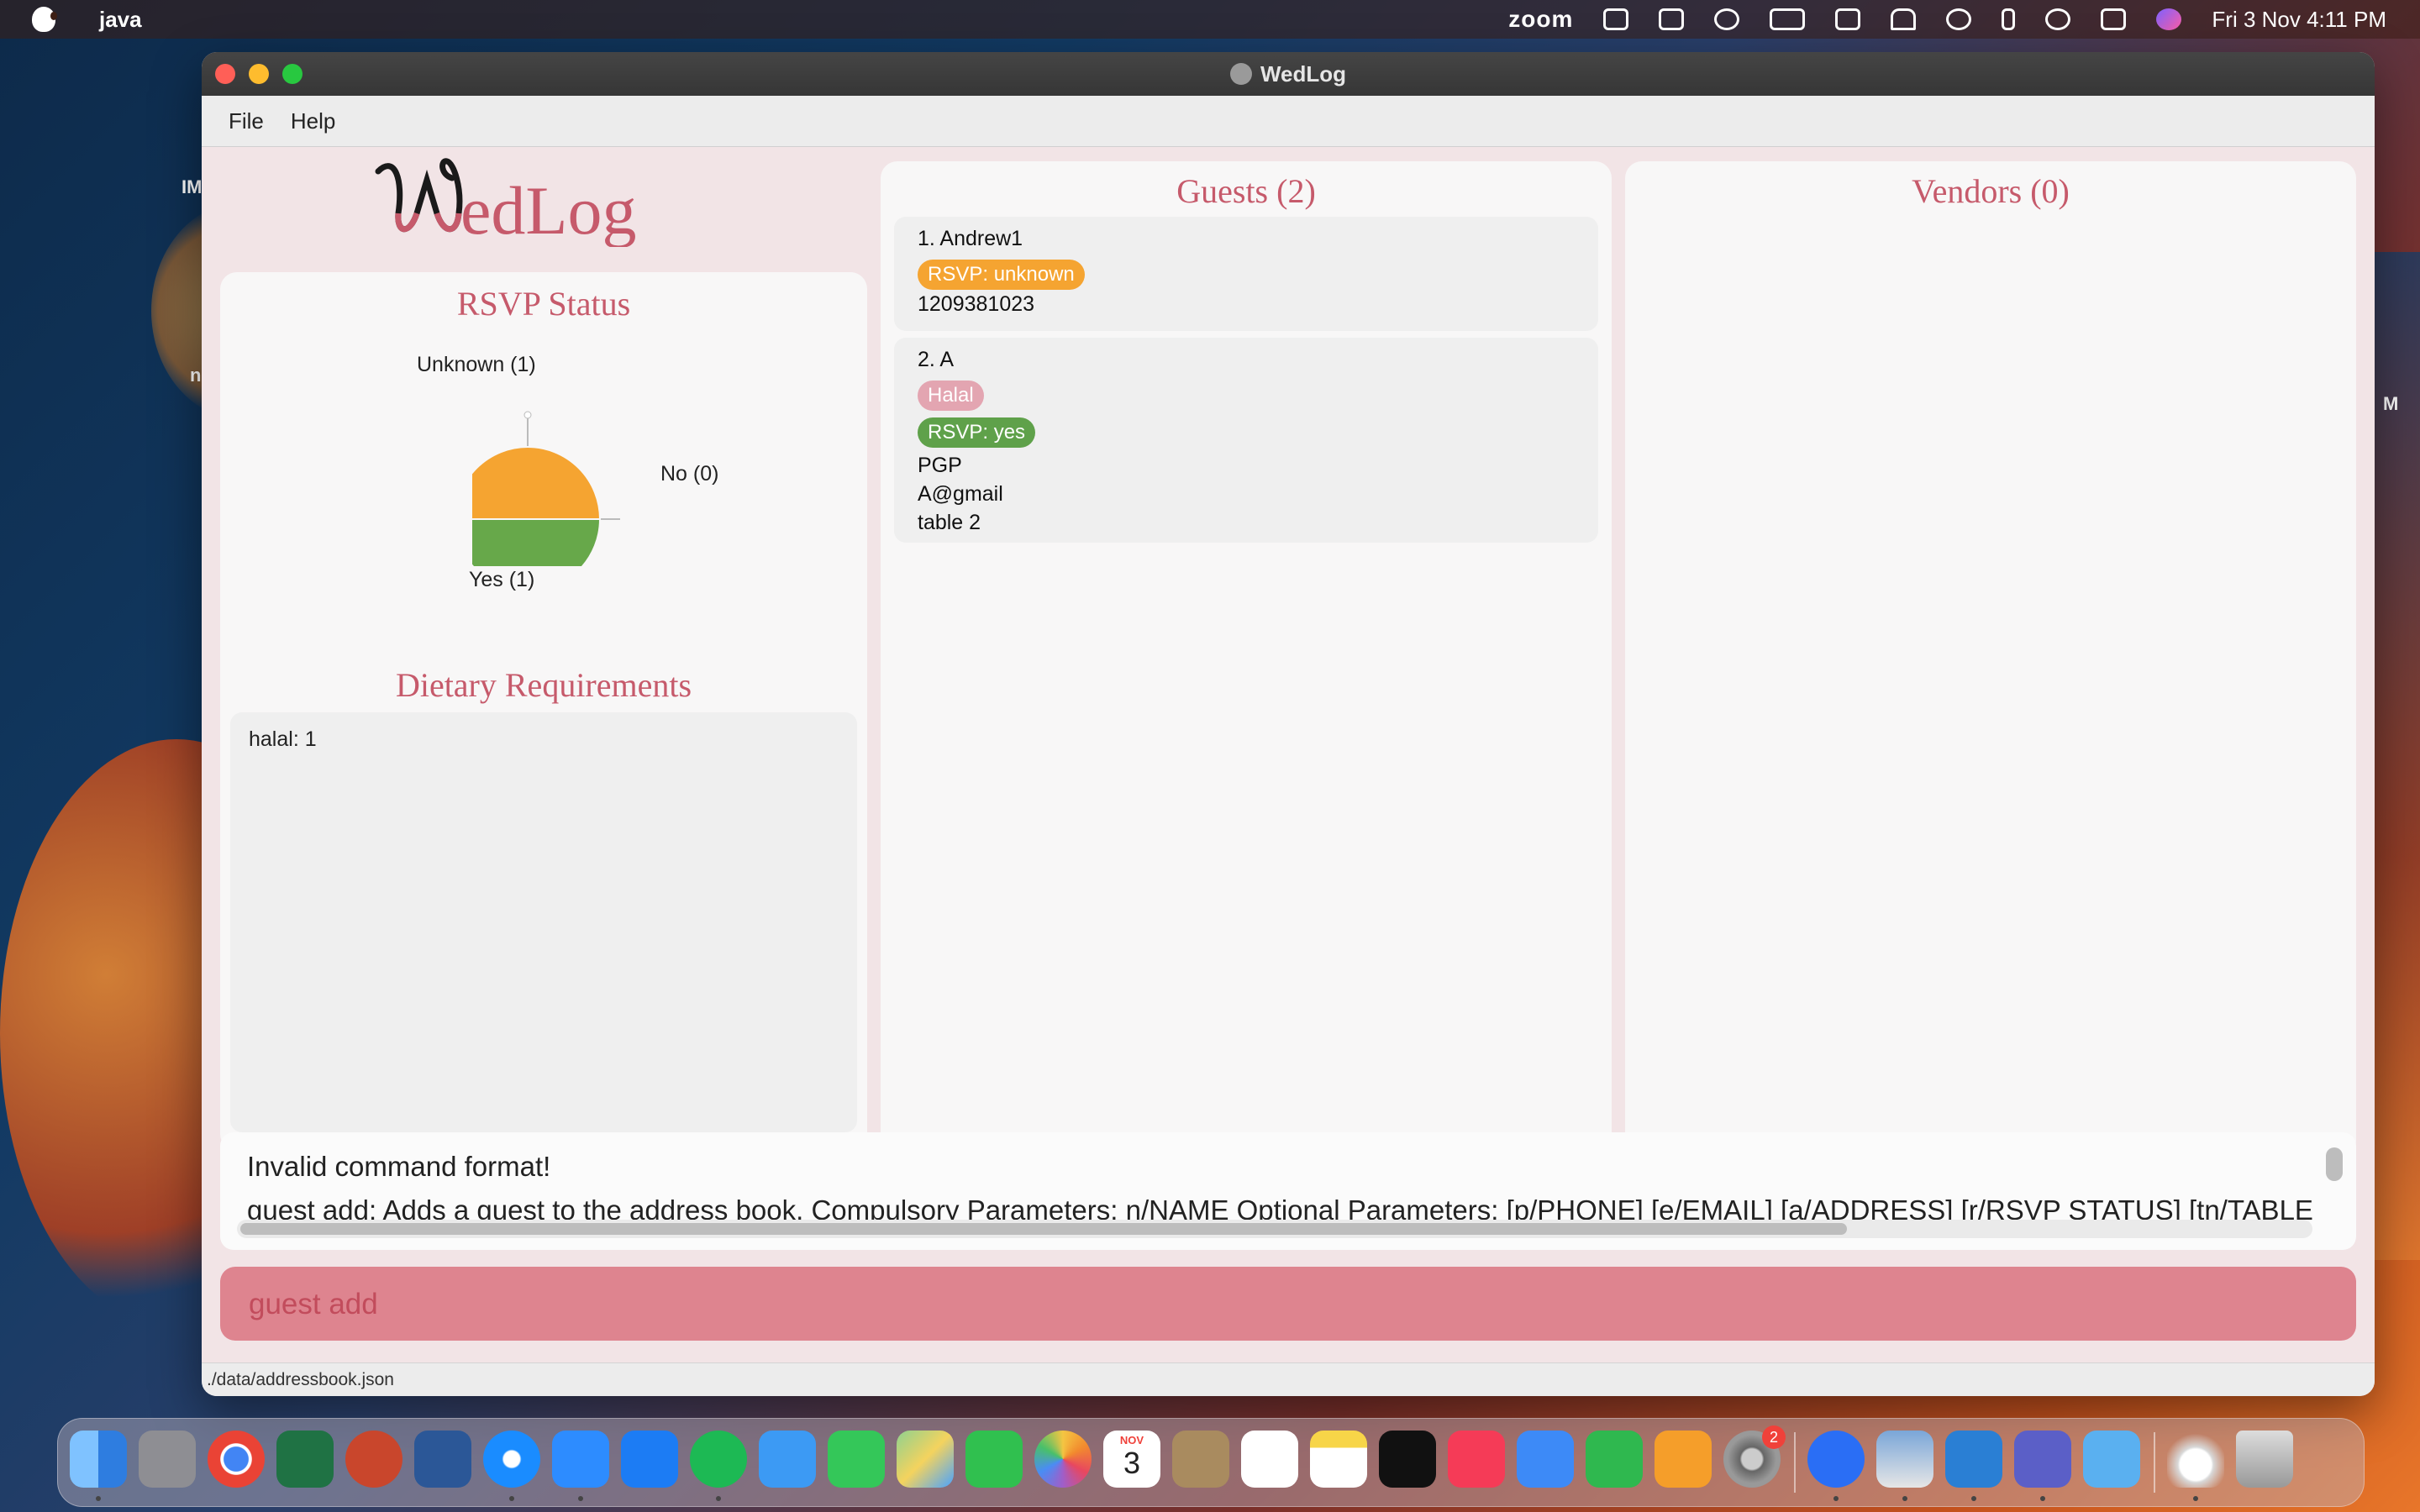 This screenshot has width=2420, height=1512. Describe the element at coordinates (305, 1459) in the screenshot. I see `excel-icon` at that location.